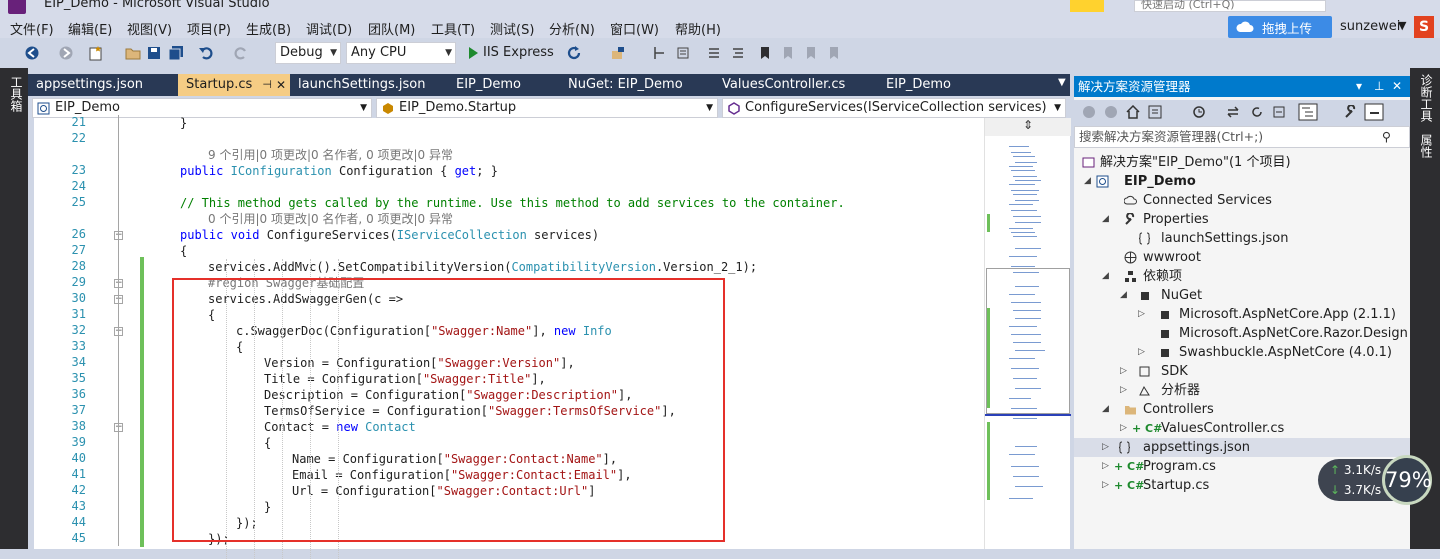 This screenshot has width=1440, height=559. Describe the element at coordinates (32, 28) in the screenshot. I see `menu-file: 文件(F)` at that location.